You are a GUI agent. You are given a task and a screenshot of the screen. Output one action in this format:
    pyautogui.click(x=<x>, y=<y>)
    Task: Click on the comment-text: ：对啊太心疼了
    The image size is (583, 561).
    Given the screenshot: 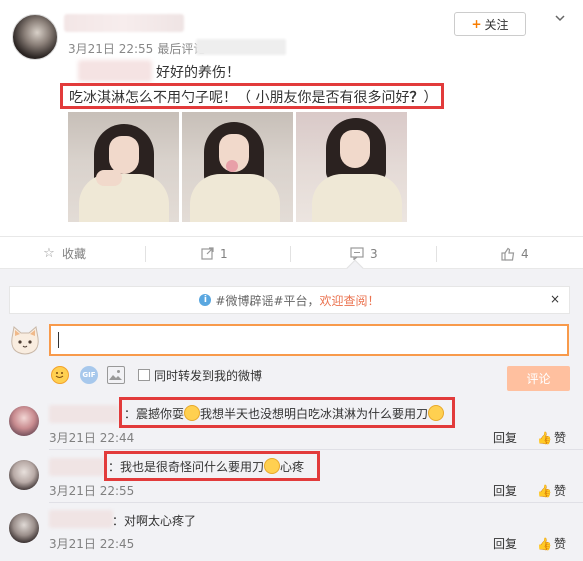 What is the action you would take?
    pyautogui.click(x=154, y=521)
    